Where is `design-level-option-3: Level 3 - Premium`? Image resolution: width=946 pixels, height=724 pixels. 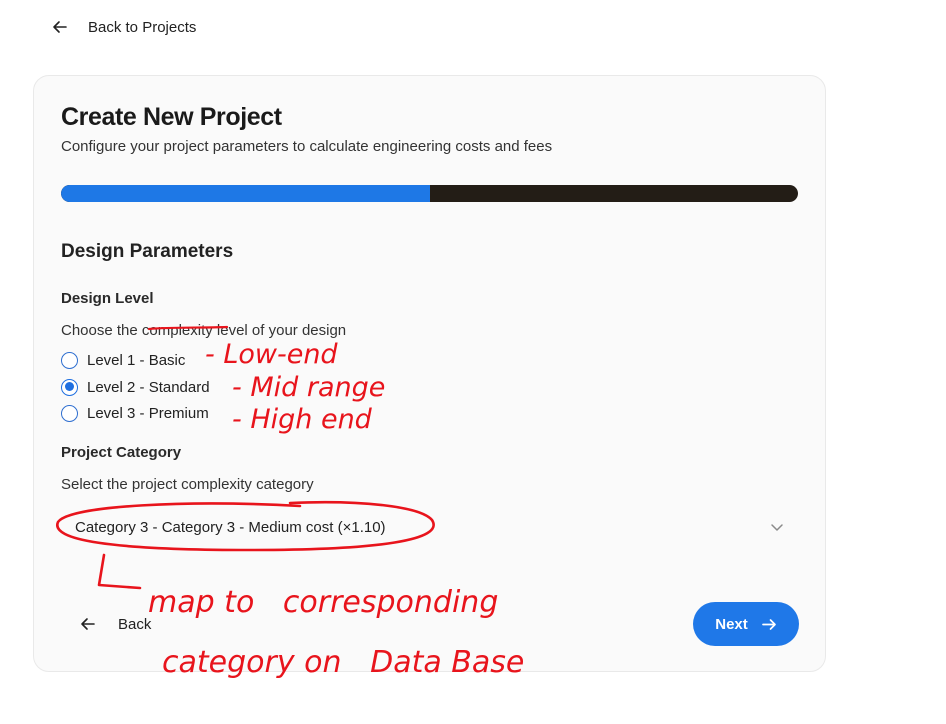 design-level-option-3: Level 3 - Premium is located at coordinates (135, 413).